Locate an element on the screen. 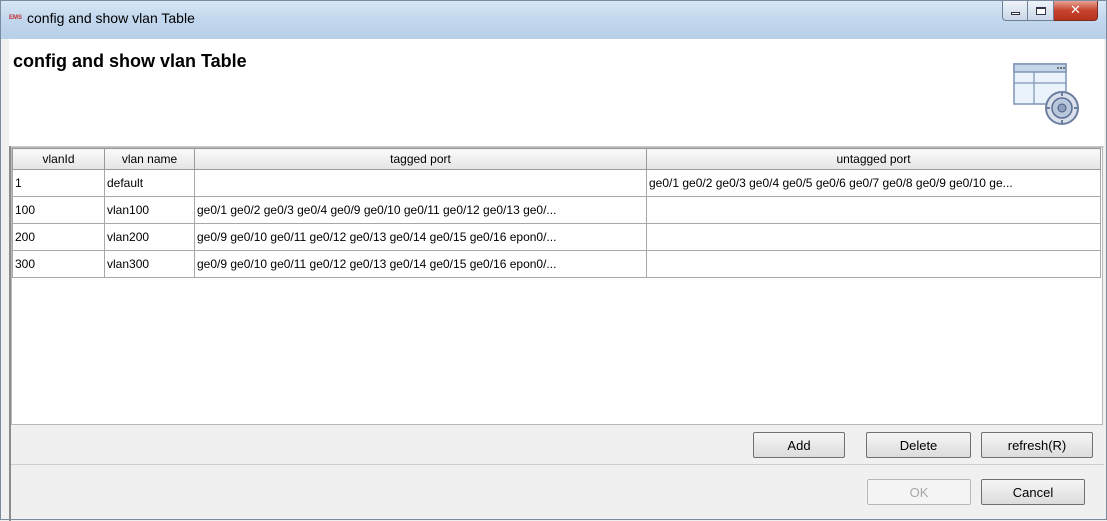 The image size is (1107, 521). window-controls: ✕ is located at coordinates (1050, 14).